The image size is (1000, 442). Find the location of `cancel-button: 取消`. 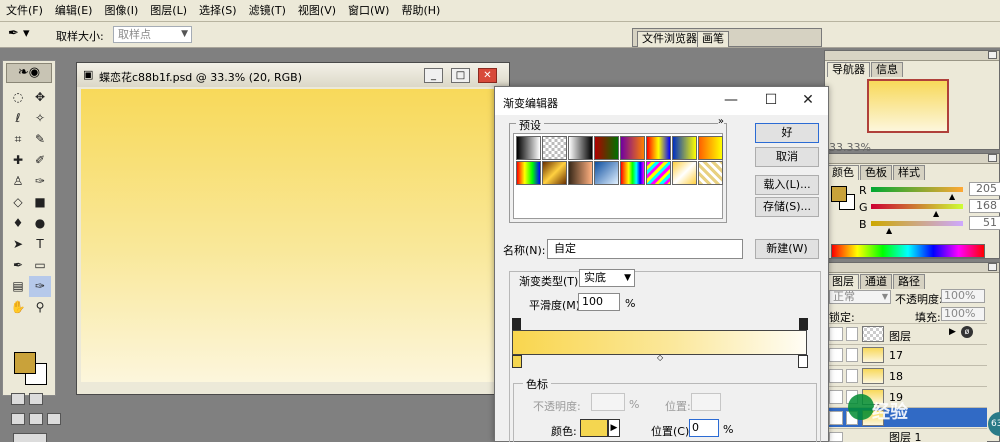

cancel-button: 取消 is located at coordinates (787, 157).